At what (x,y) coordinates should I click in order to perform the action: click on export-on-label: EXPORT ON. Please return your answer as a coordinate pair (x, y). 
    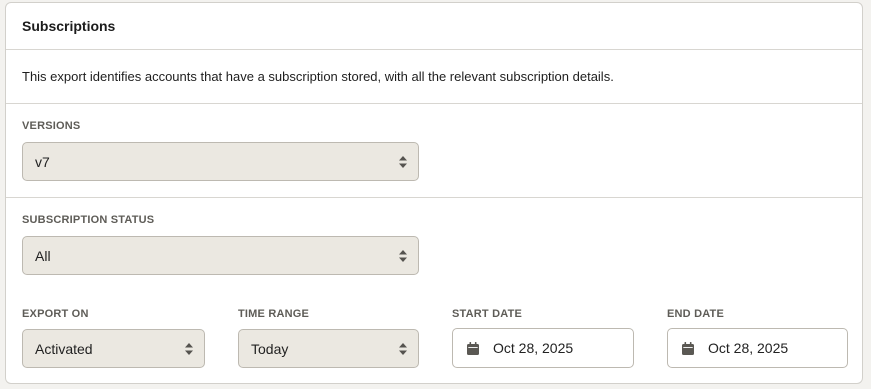
    Looking at the image, I should click on (55, 314).